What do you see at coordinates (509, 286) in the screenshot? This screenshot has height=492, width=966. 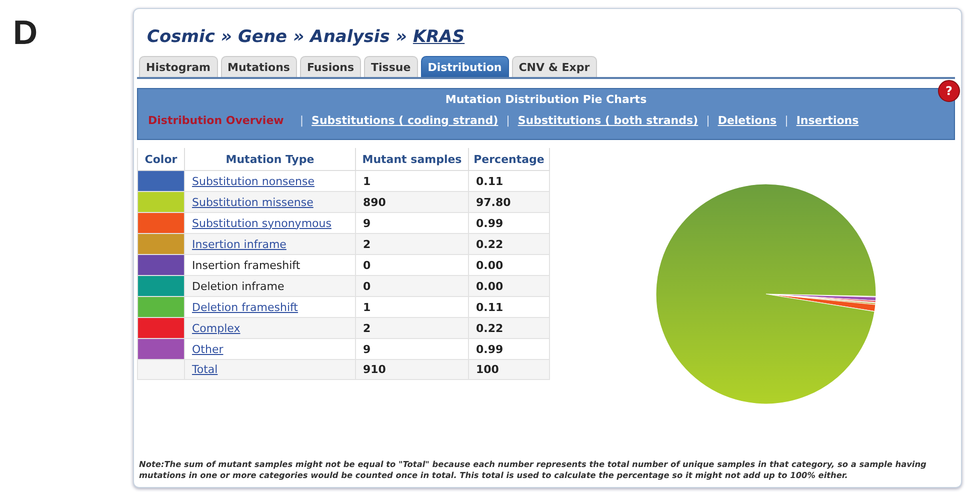 I see `table-cell: 0.00` at bounding box center [509, 286].